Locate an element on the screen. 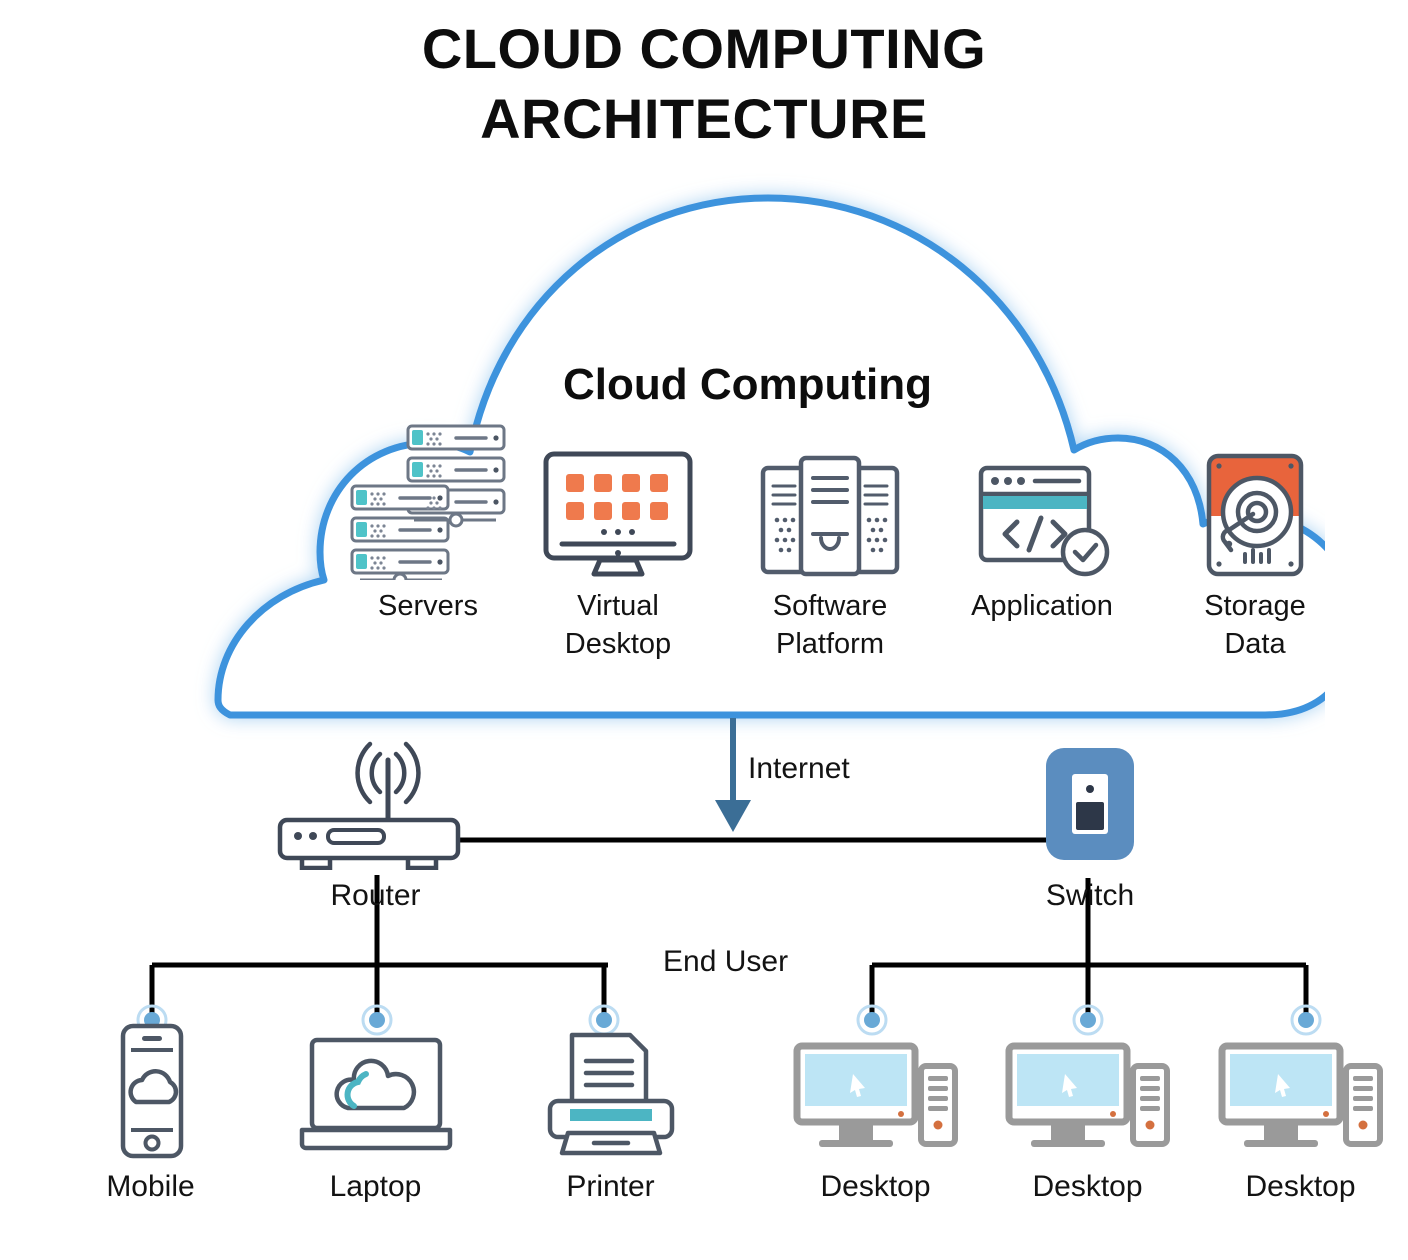 The image size is (1408, 1260). device-label: Mobile is located at coordinates (150, 1186).